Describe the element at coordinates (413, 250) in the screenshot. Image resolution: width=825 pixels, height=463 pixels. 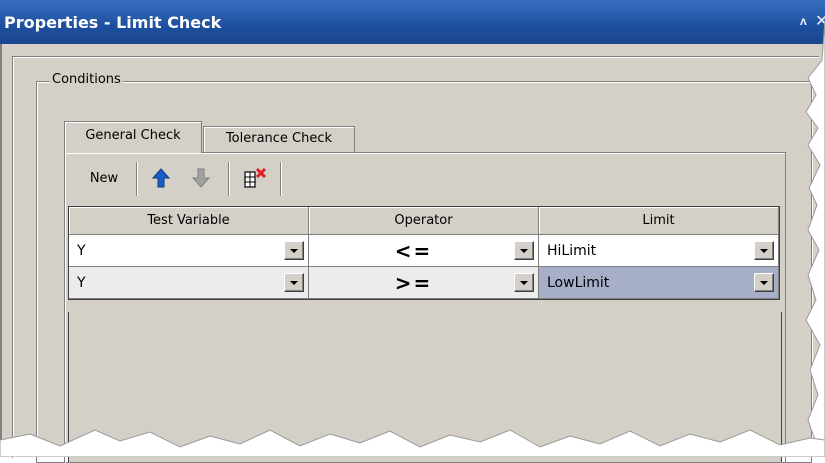
I see `operator-value: <=` at that location.